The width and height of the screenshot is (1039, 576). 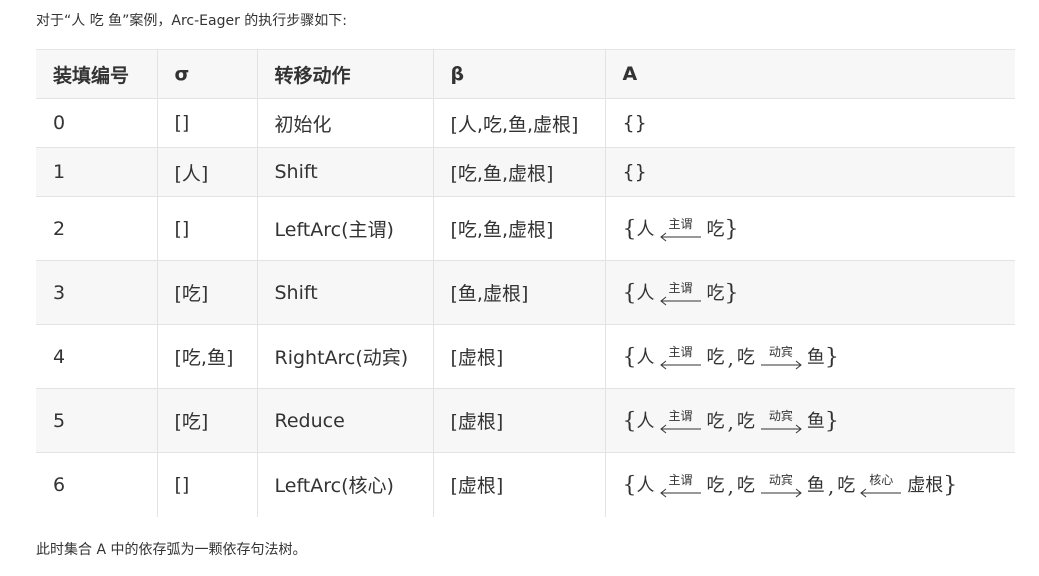 What do you see at coordinates (97, 292) in the screenshot?
I see `cell-step: 3` at bounding box center [97, 292].